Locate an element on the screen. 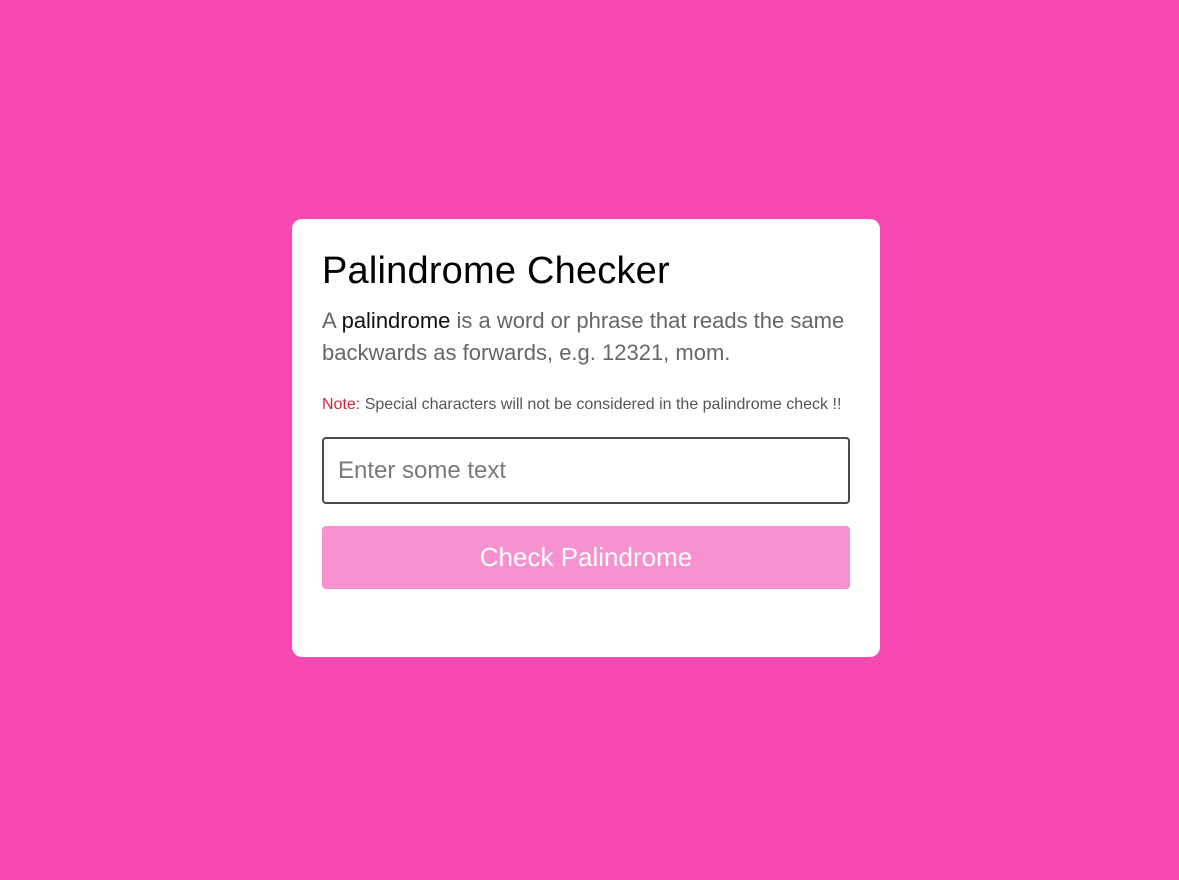 The width and height of the screenshot is (1179, 880). check-palindrome-button: Check Palindrome is located at coordinates (586, 557).